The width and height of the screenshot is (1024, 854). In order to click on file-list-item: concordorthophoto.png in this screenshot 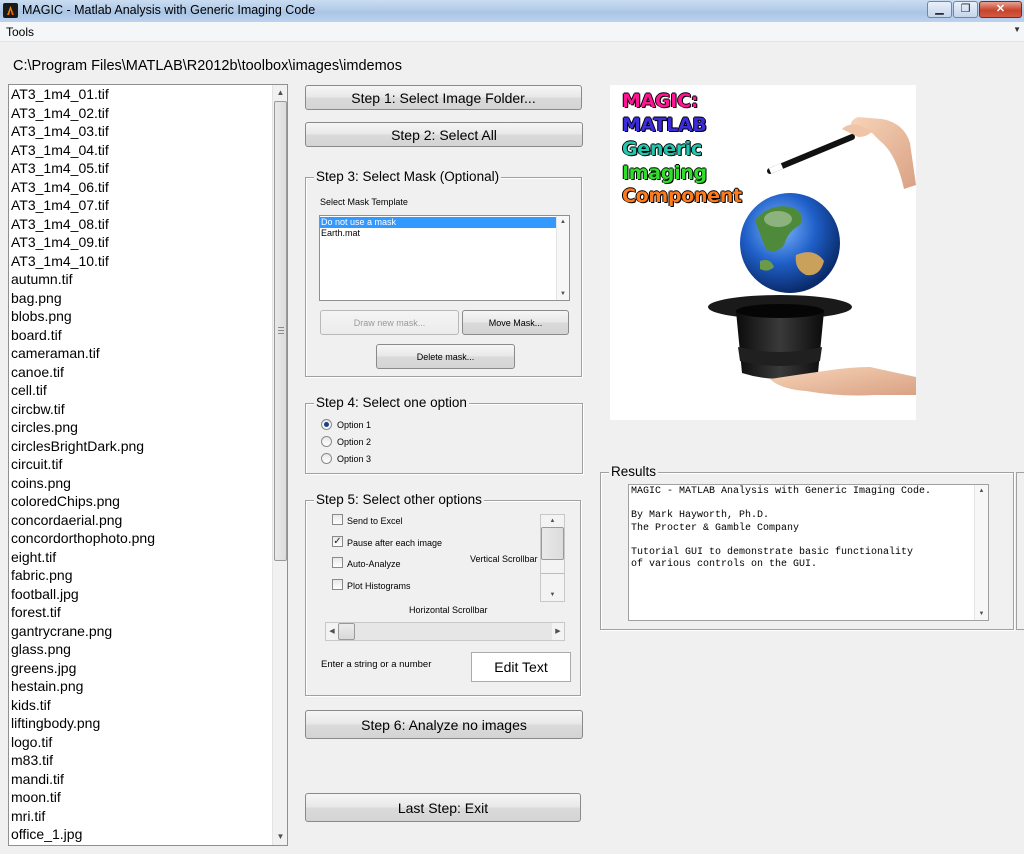, I will do `click(142, 538)`.